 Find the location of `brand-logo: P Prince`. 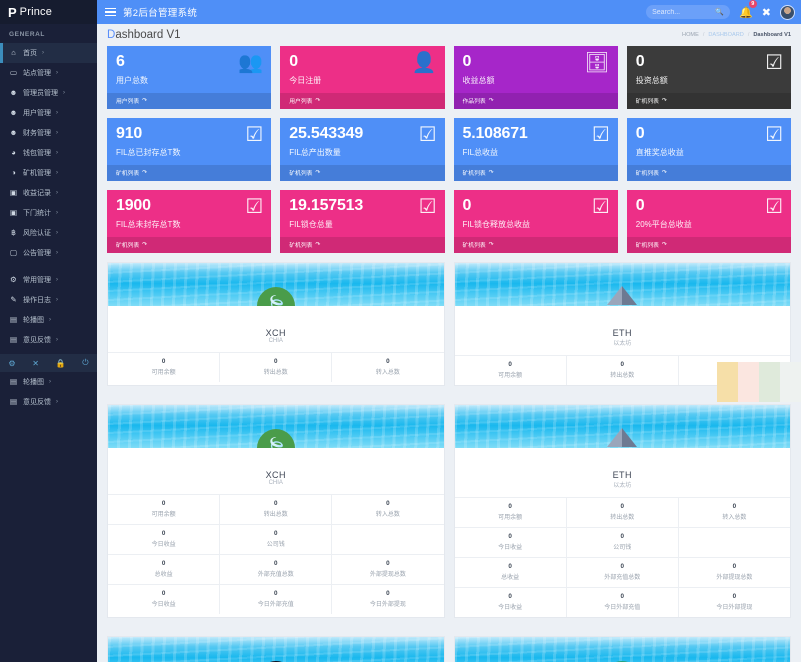

brand-logo: P Prince is located at coordinates (48, 12).